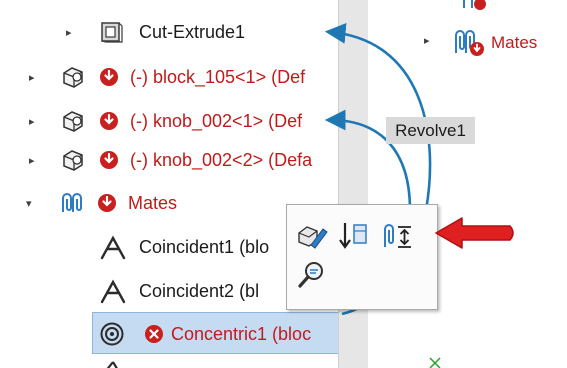 The width and height of the screenshot is (567, 368). I want to click on pane-splitter, so click(353, 184).